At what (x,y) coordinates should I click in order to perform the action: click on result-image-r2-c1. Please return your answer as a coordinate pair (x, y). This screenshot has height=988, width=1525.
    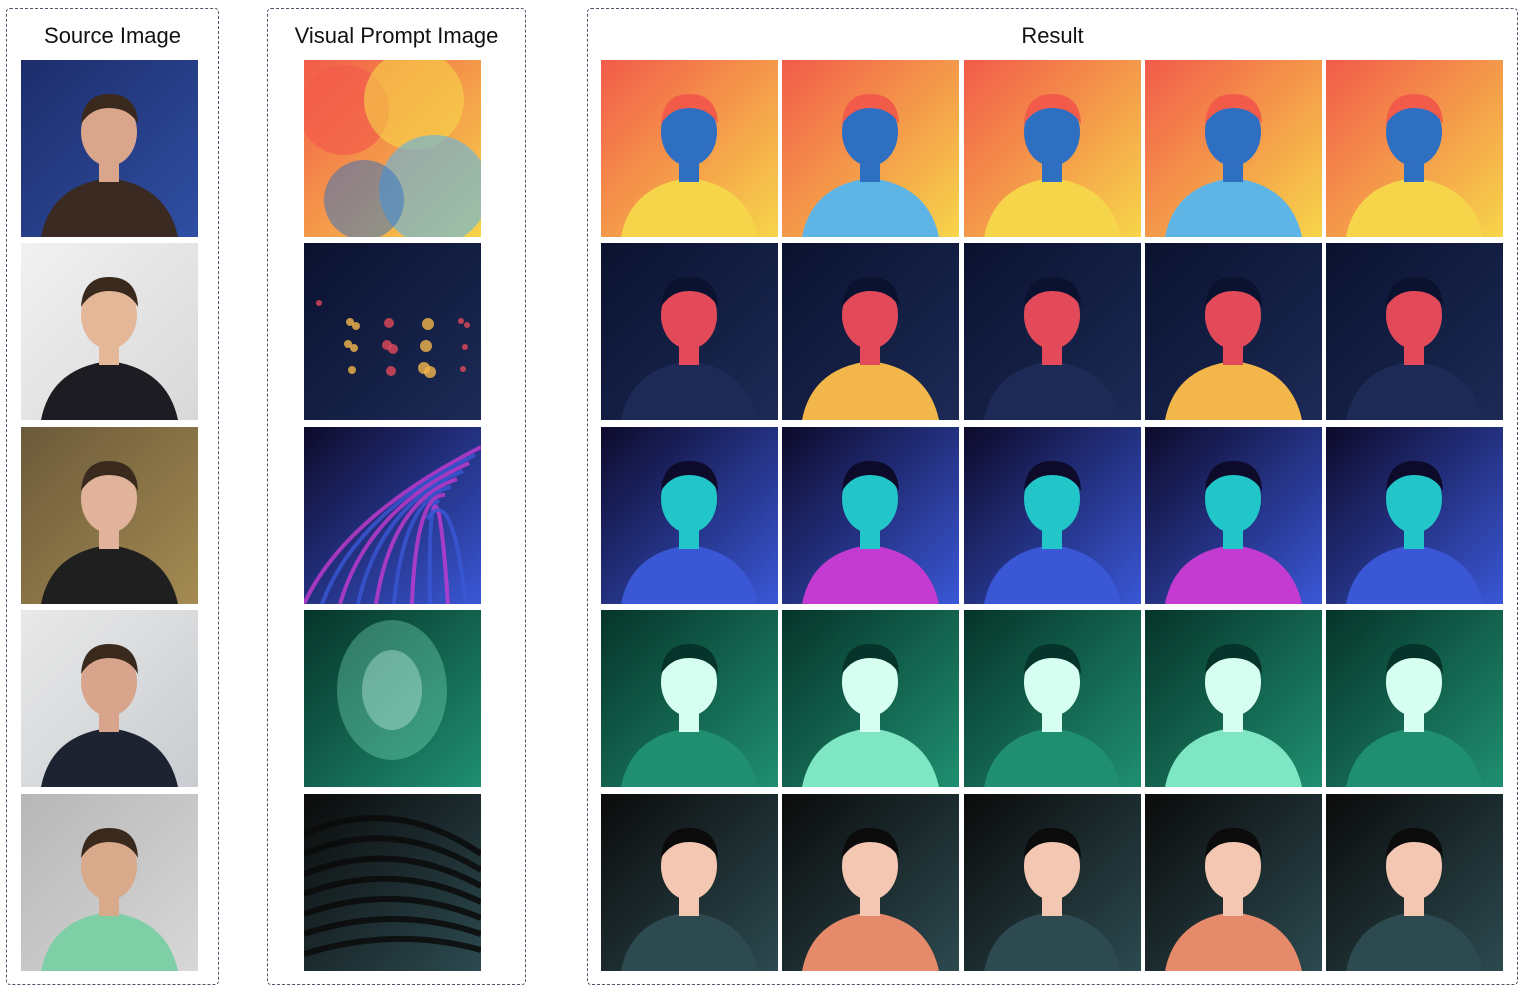
    Looking at the image, I should click on (689, 331).